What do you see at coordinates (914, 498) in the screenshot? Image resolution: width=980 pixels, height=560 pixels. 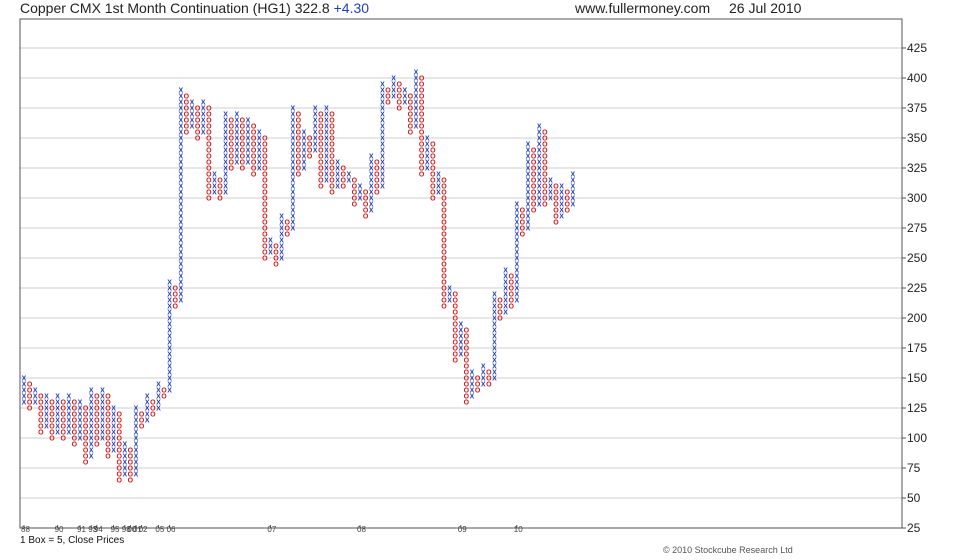 I see `y-tick-label: 50` at bounding box center [914, 498].